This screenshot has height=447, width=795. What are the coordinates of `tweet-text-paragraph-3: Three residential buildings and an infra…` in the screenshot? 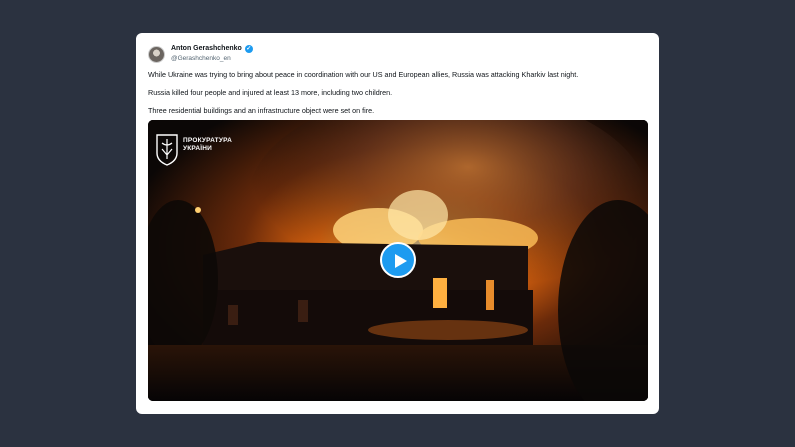 It's located at (261, 110).